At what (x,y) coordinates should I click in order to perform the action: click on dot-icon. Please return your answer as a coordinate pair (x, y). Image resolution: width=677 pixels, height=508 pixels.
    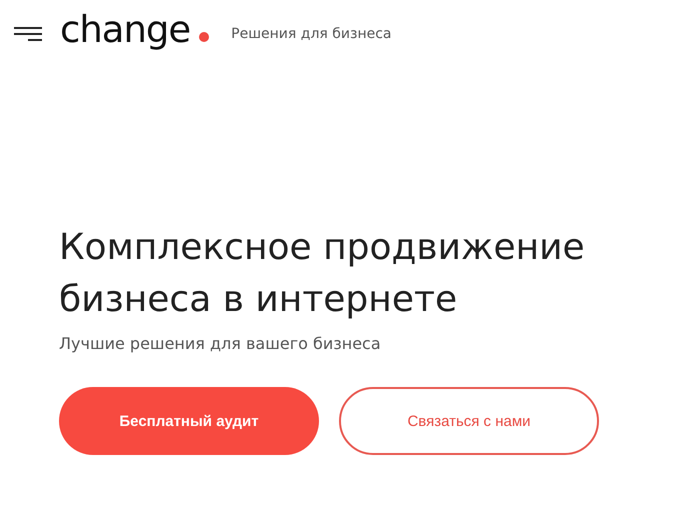
    Looking at the image, I should click on (204, 37).